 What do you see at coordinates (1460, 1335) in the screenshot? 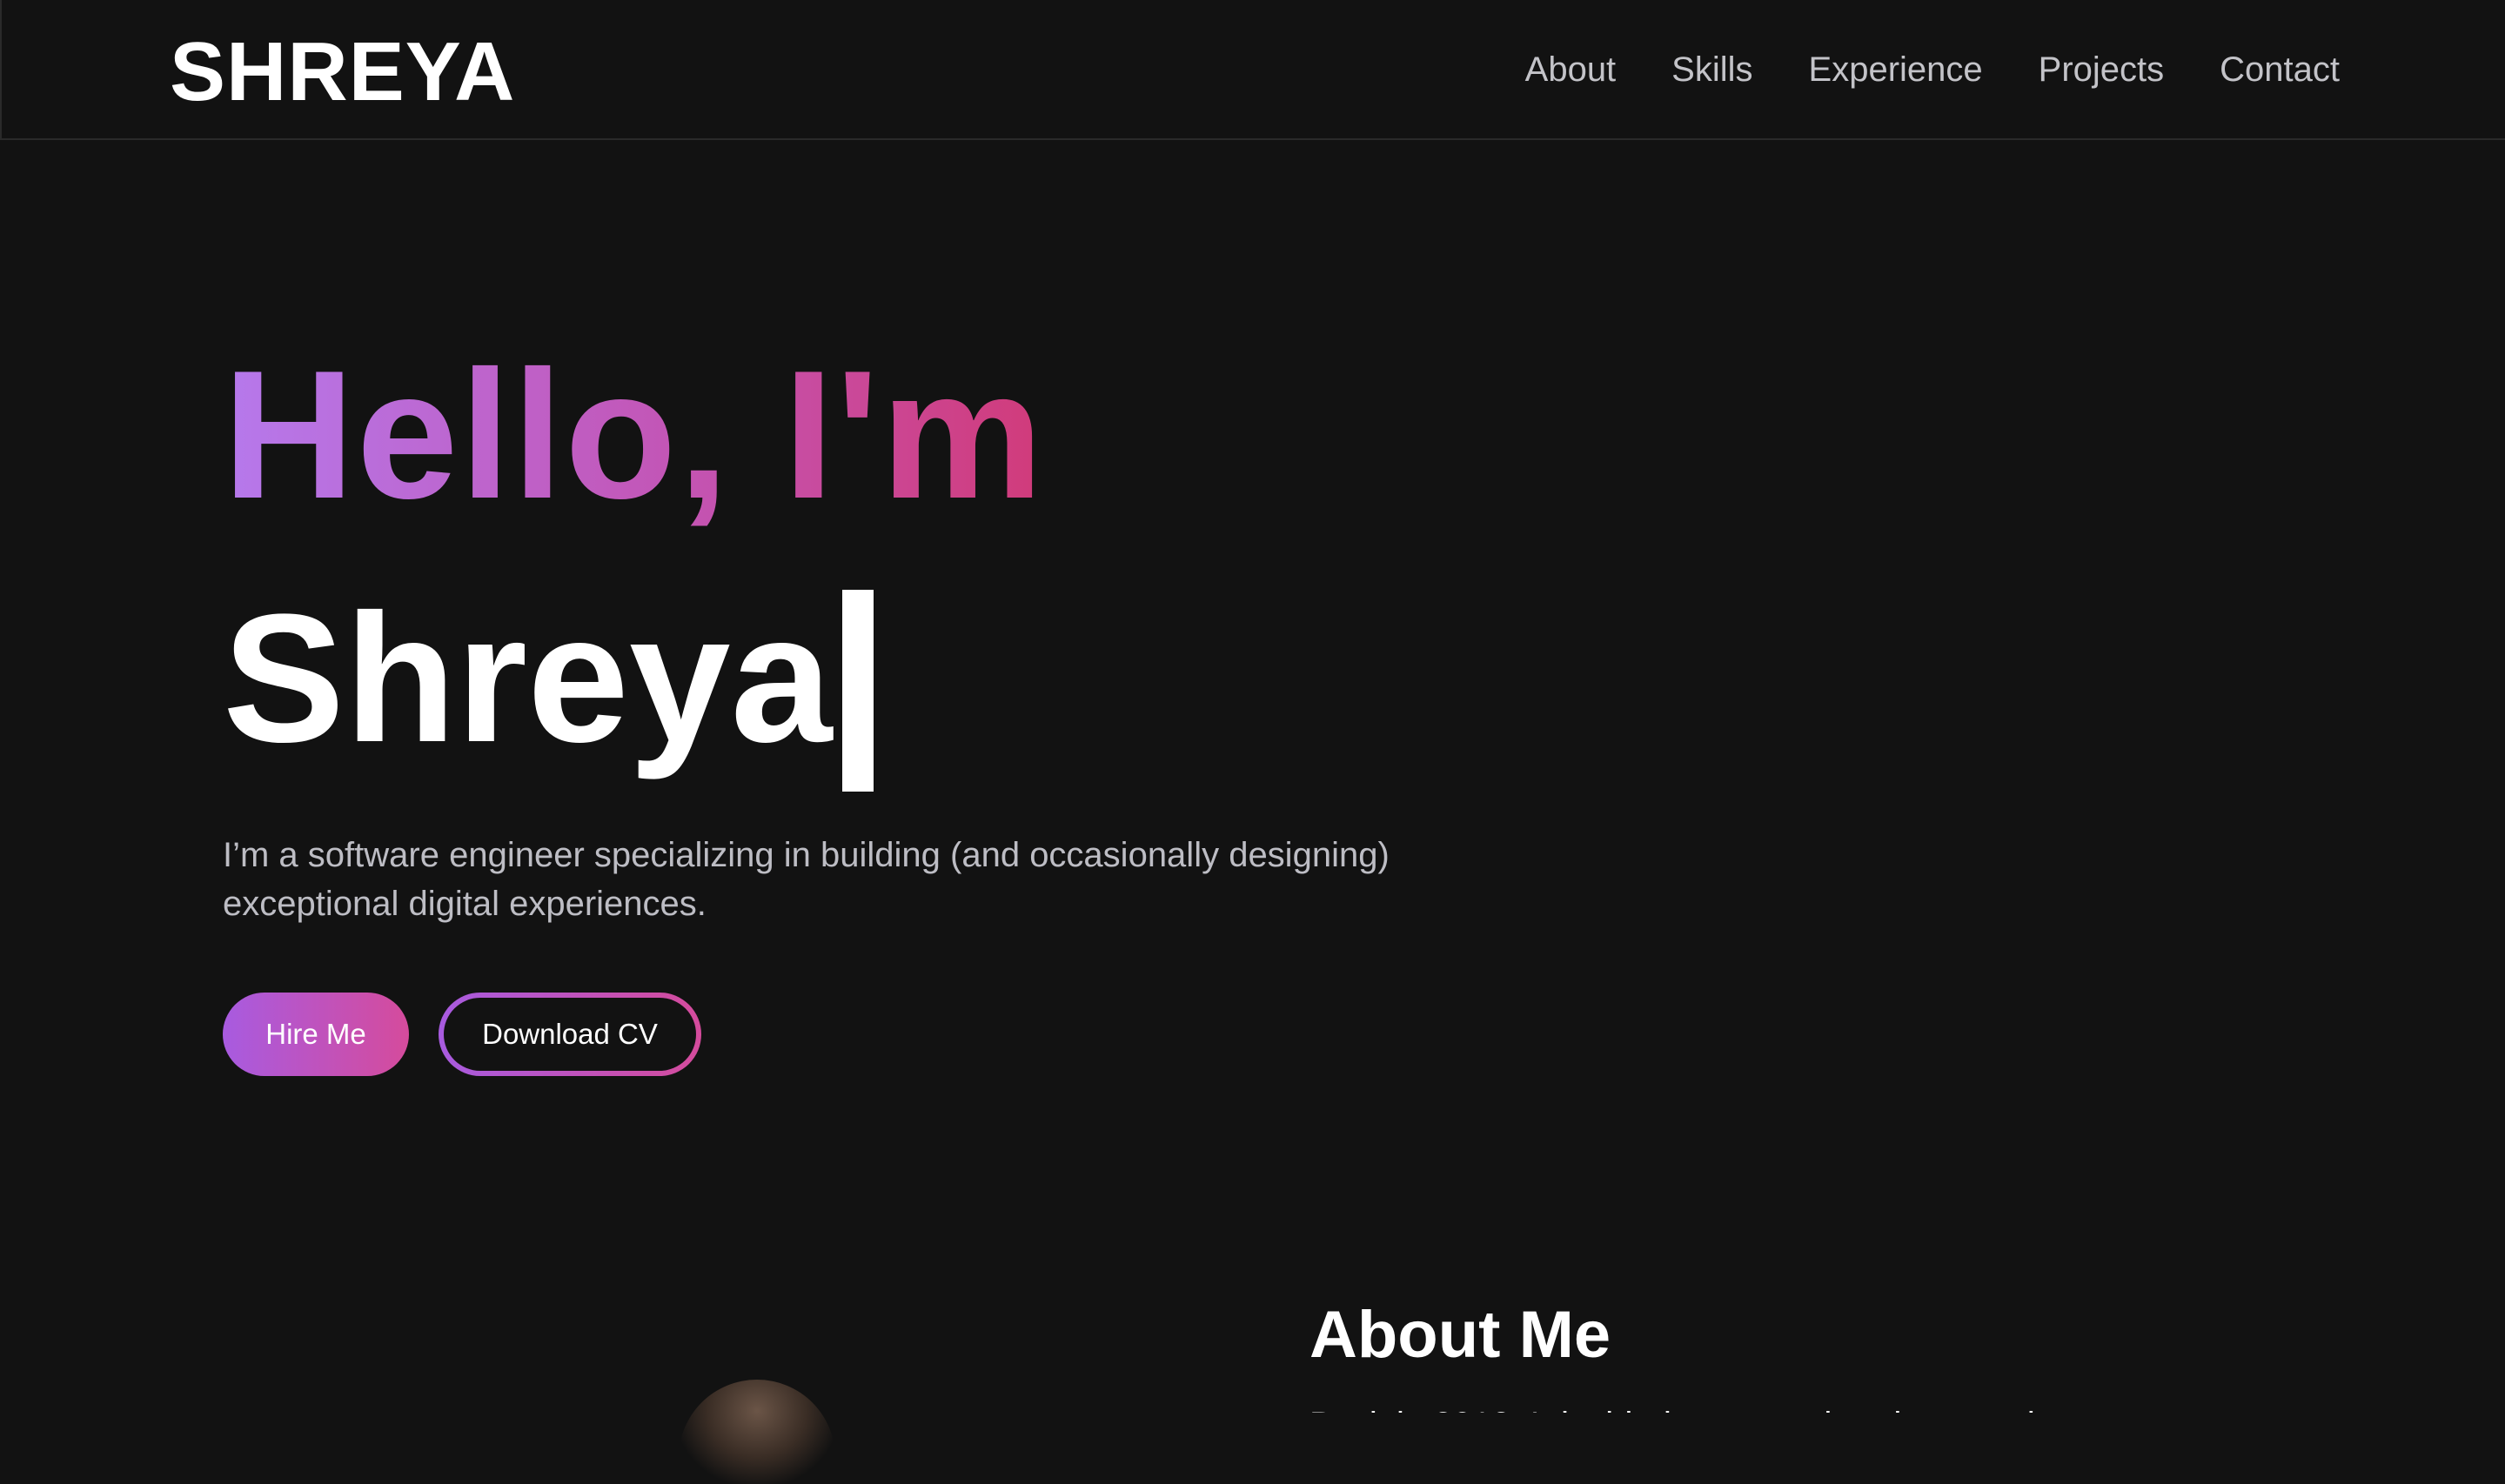
I see `about-title: About Me` at bounding box center [1460, 1335].